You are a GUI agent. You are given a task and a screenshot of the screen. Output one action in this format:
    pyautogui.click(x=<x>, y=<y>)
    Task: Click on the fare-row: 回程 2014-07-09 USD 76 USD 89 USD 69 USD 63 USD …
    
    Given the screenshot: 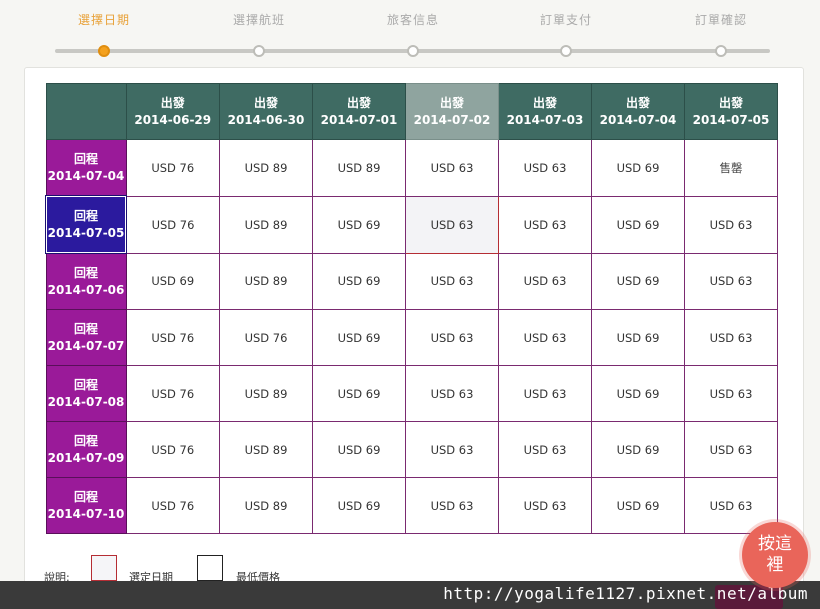 What is the action you would take?
    pyautogui.click(x=411, y=449)
    